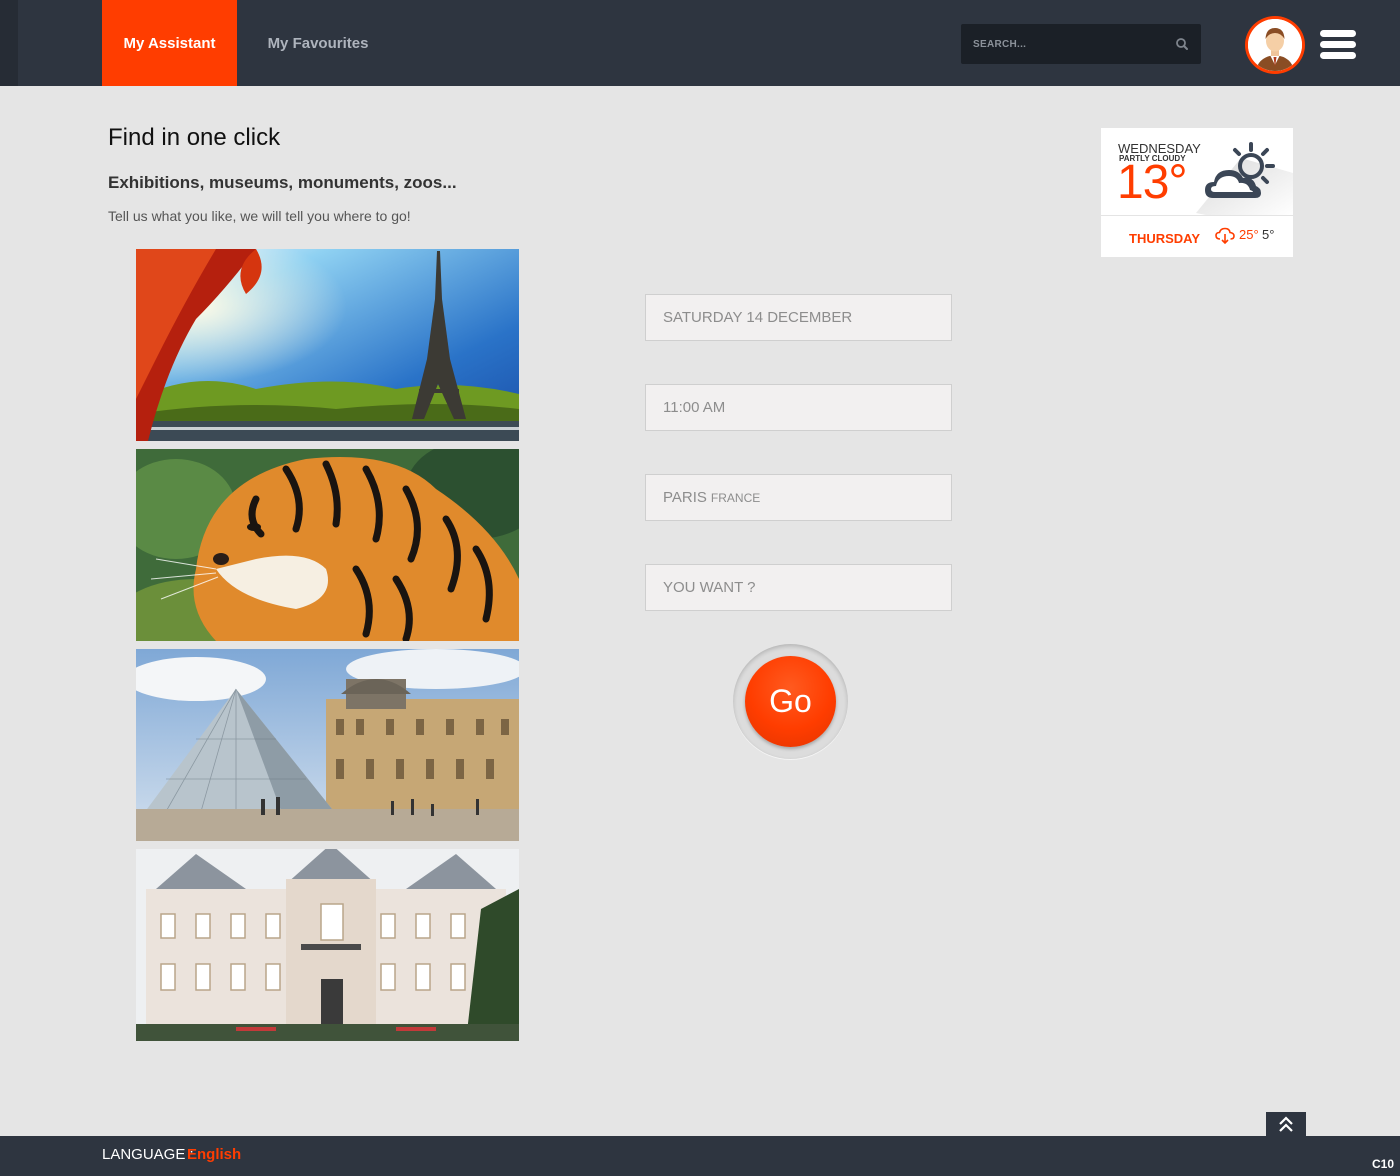  I want to click on date-field: SATURDAY 14 DECEMBER, so click(798, 317).